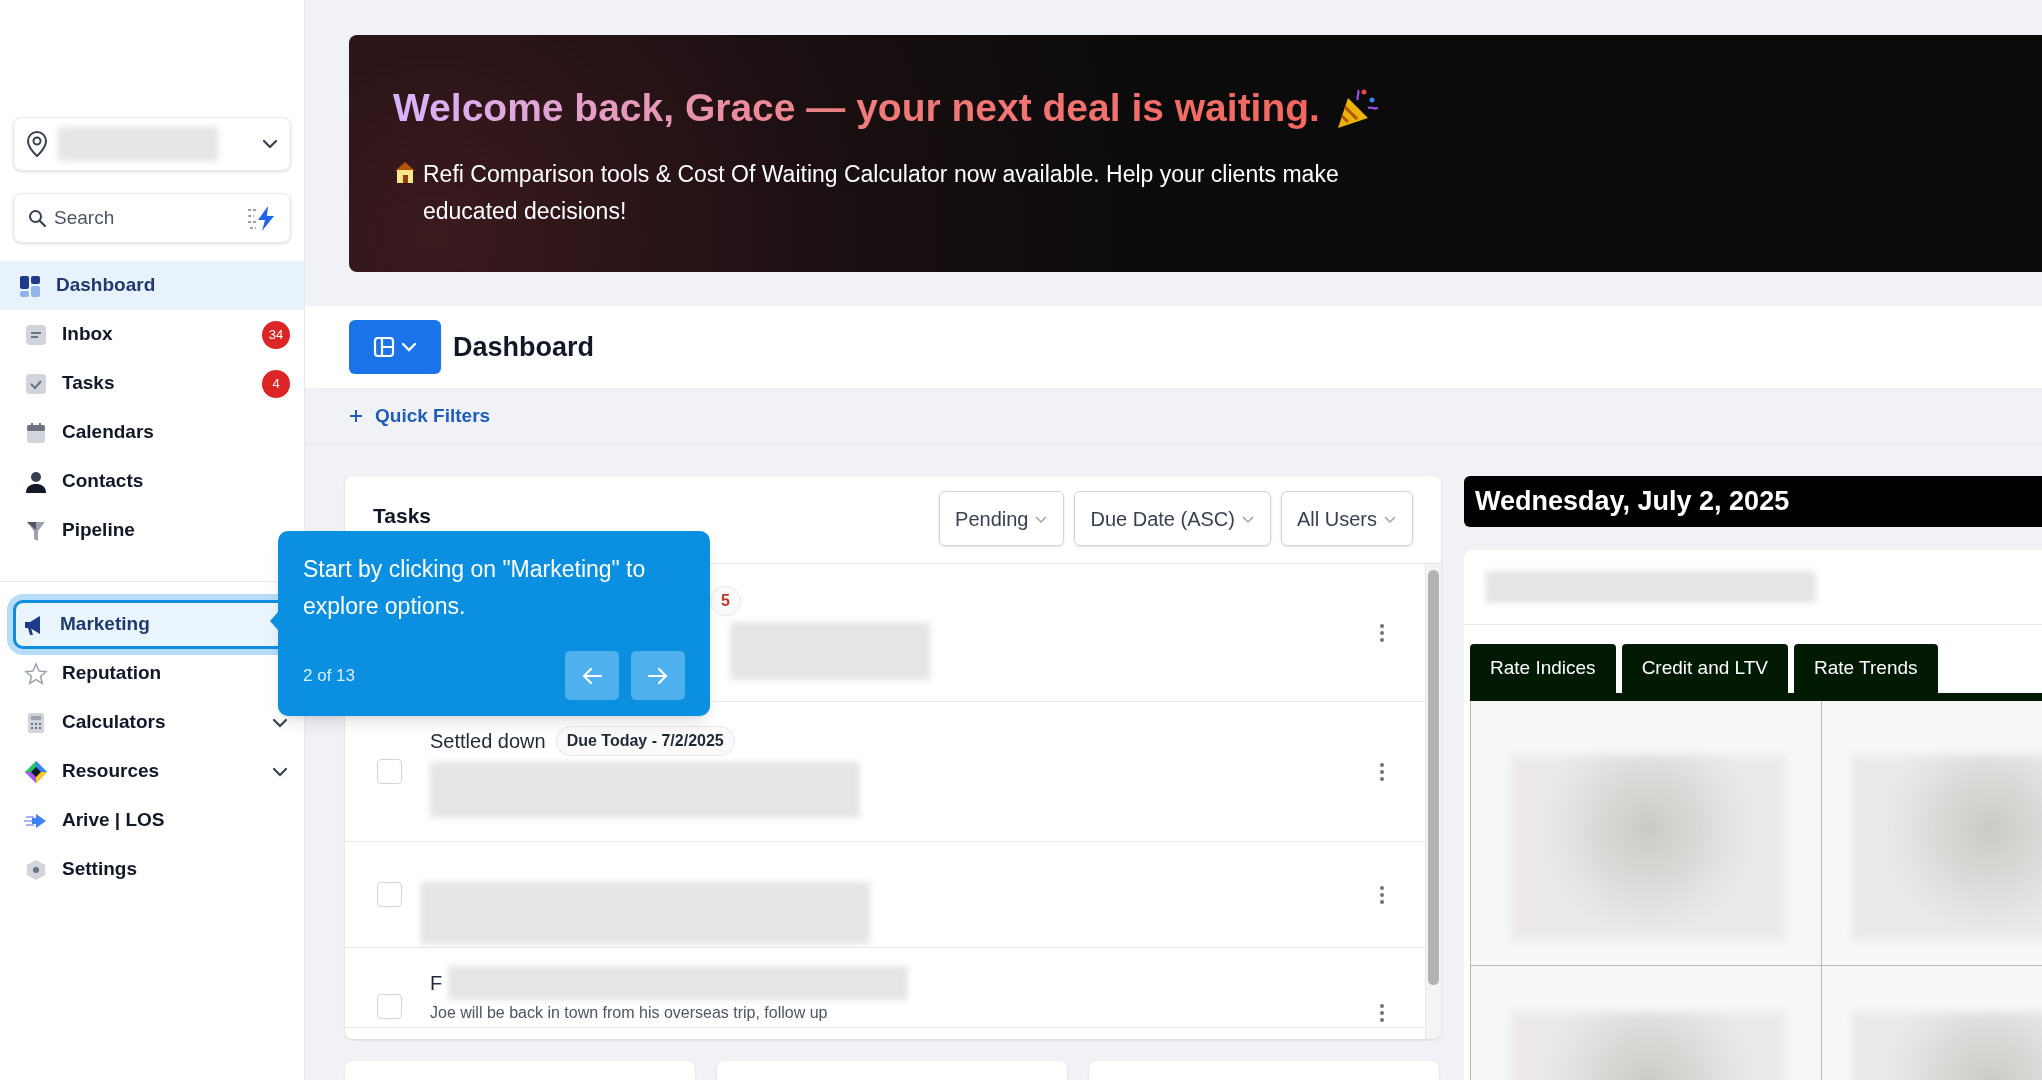 Image resolution: width=2042 pixels, height=1080 pixels. Describe the element at coordinates (276, 334) in the screenshot. I see `count-badge: 34` at that location.